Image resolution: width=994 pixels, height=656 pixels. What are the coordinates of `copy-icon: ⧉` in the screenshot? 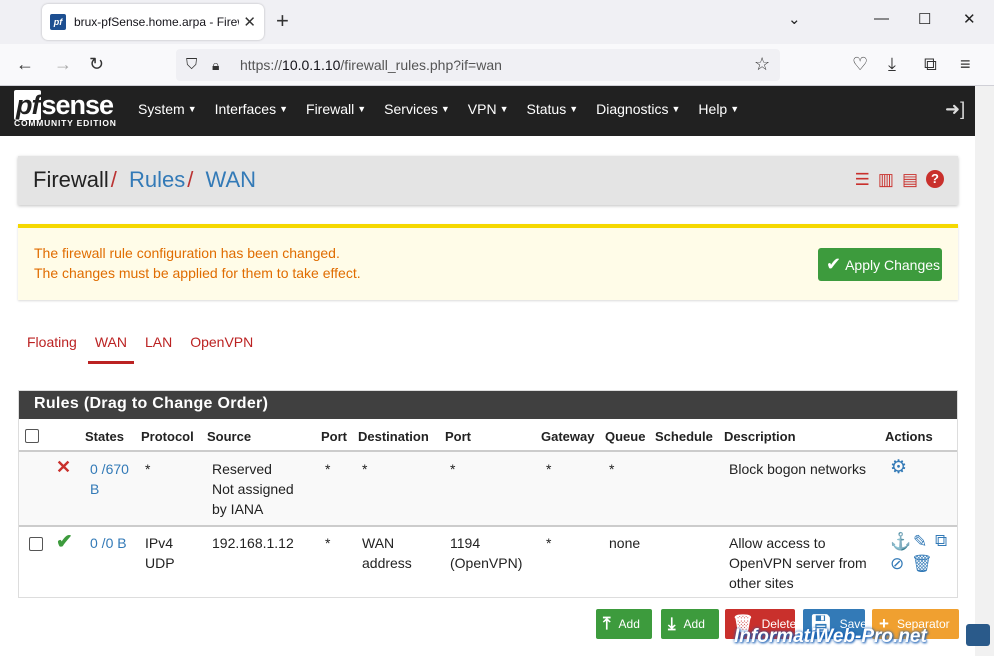 It's located at (941, 541).